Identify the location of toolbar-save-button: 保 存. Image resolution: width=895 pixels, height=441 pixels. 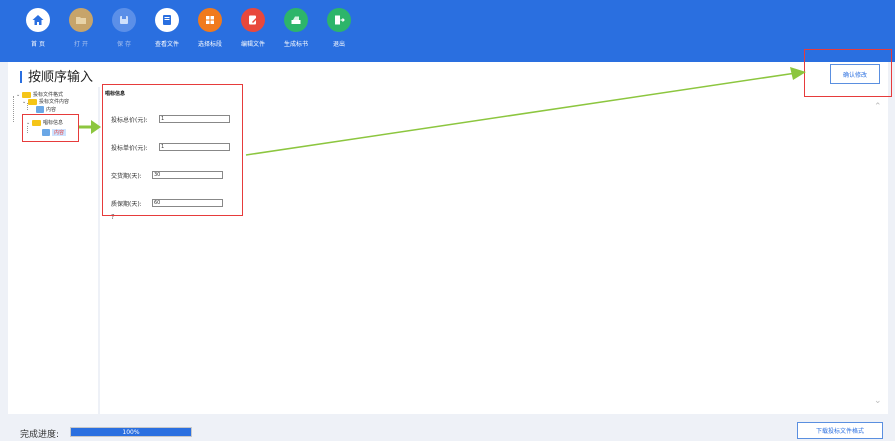
(124, 32).